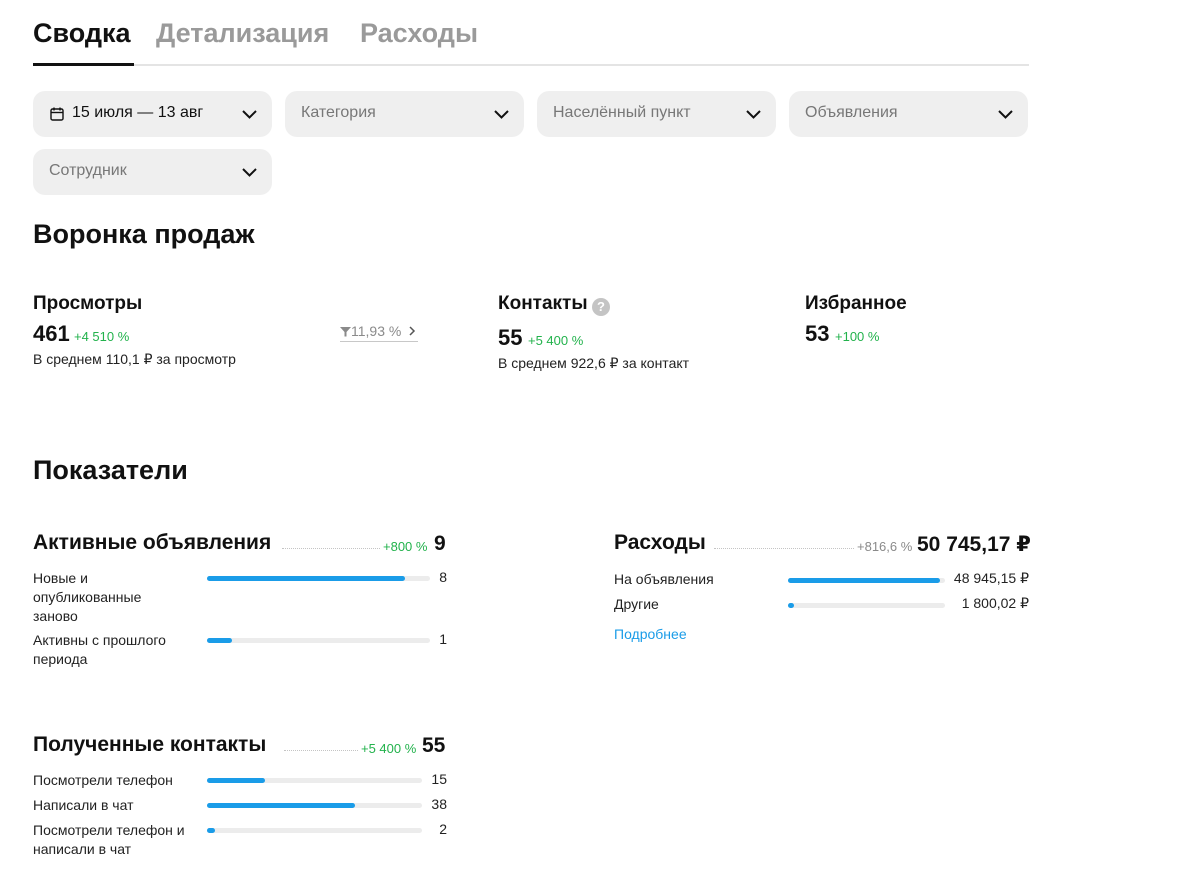 Image resolution: width=1200 pixels, height=873 pixels. Describe the element at coordinates (556, 340) in the screenshot. I see `contacts-delta: +5 400 %` at that location.